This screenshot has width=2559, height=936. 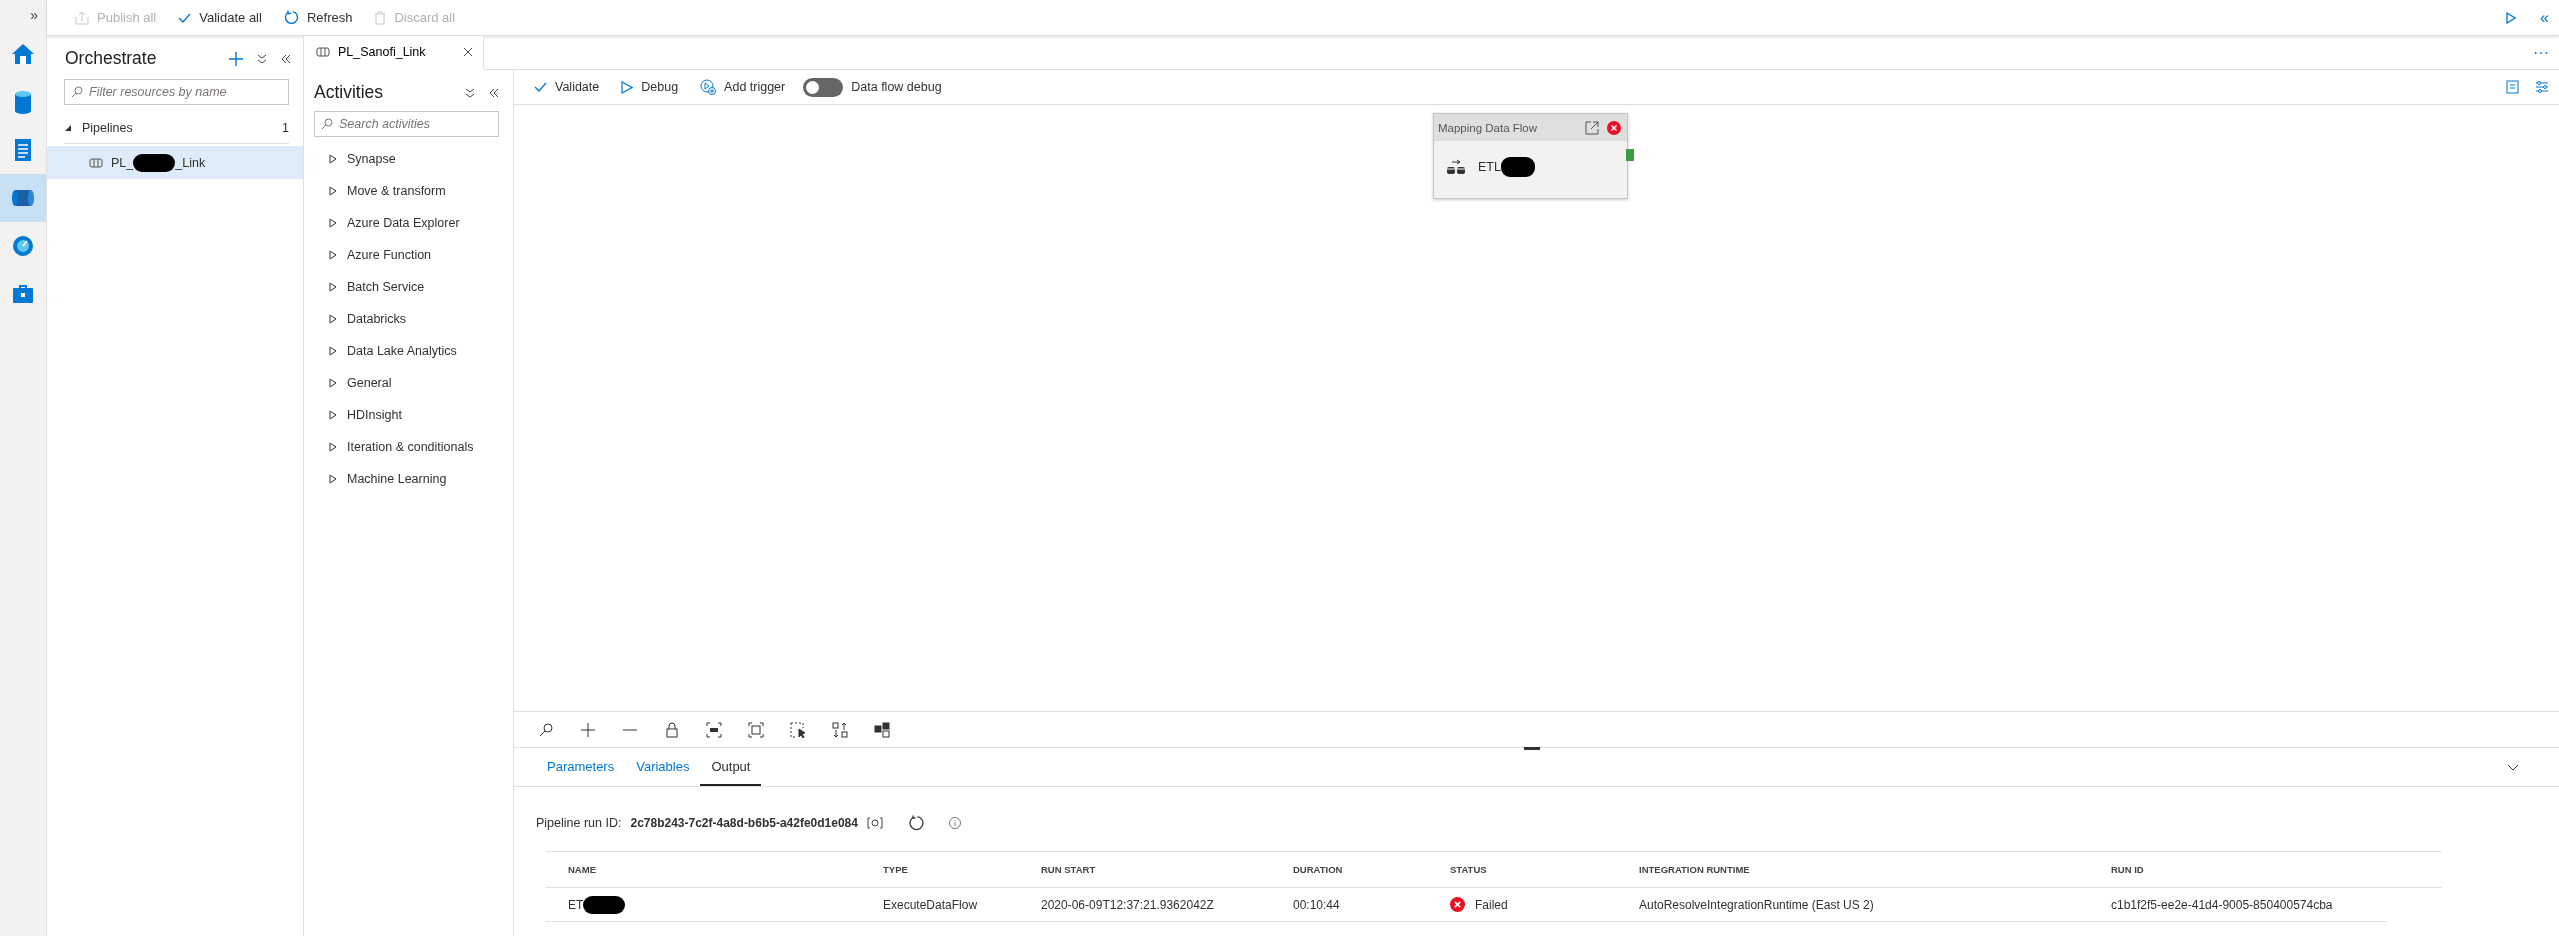 What do you see at coordinates (2541, 52) in the screenshot?
I see `more-glyph: ···` at bounding box center [2541, 52].